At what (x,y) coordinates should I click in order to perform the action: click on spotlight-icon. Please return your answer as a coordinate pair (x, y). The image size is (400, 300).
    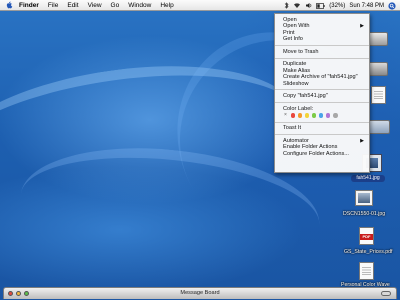
    Looking at the image, I should click on (392, 5).